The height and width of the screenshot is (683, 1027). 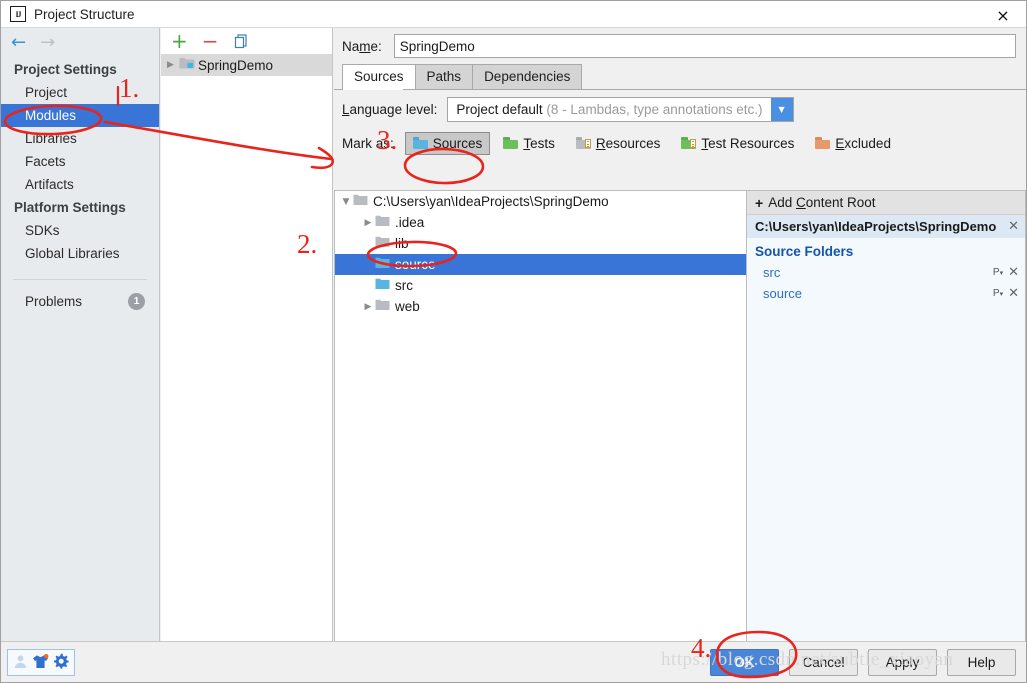 I want to click on sidebar-item-label: Problems, so click(x=54, y=301).